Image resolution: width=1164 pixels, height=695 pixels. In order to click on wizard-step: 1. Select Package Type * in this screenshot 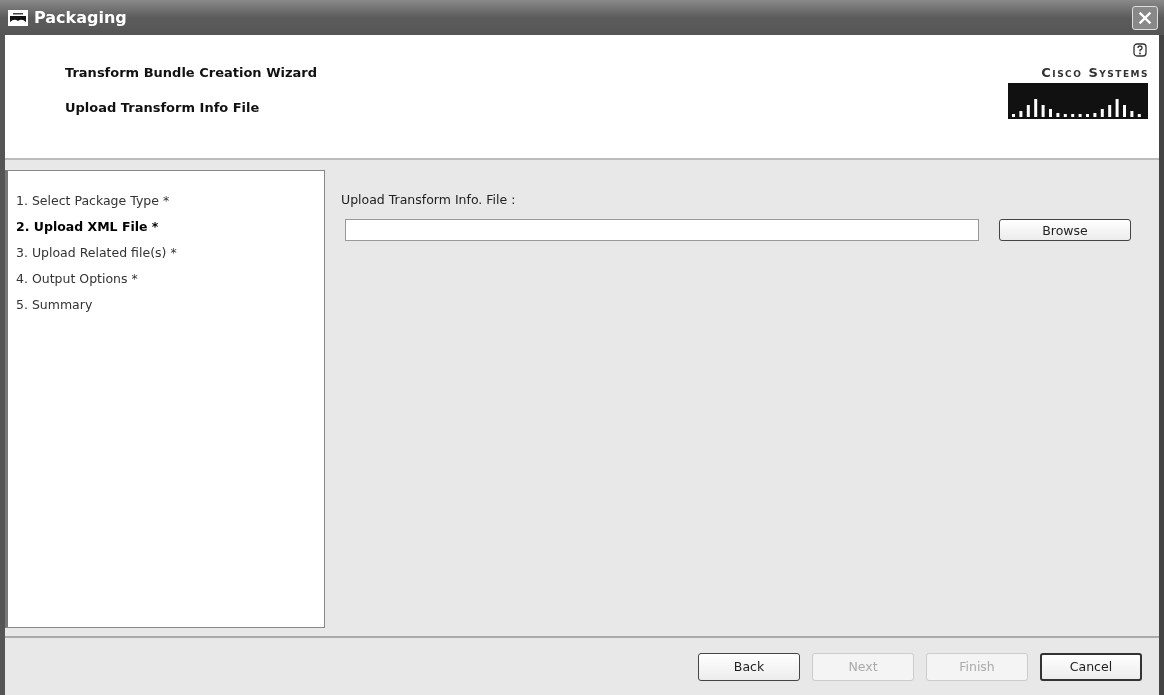, I will do `click(93, 200)`.